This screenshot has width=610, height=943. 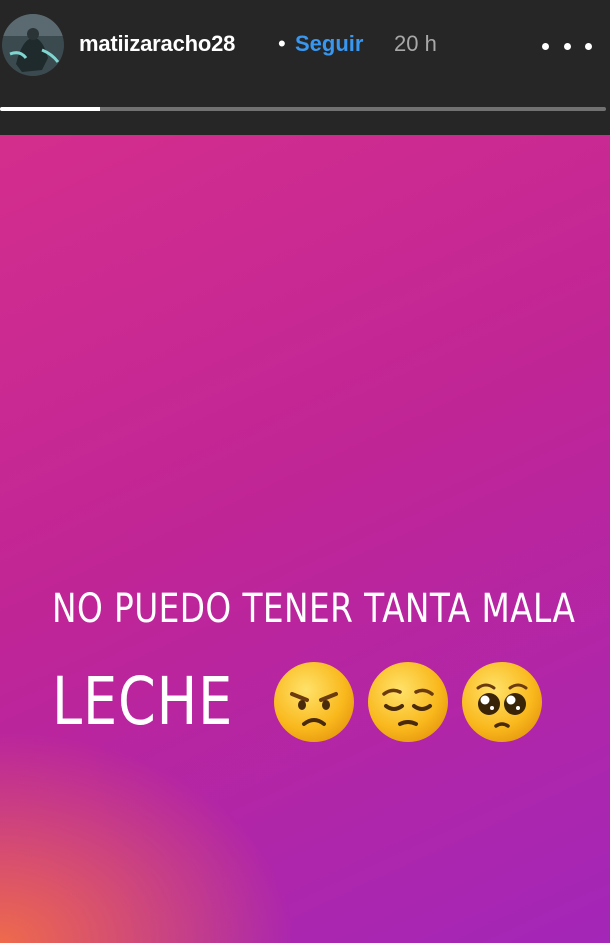 What do you see at coordinates (303, 109) in the screenshot?
I see `story-progress-bar` at bounding box center [303, 109].